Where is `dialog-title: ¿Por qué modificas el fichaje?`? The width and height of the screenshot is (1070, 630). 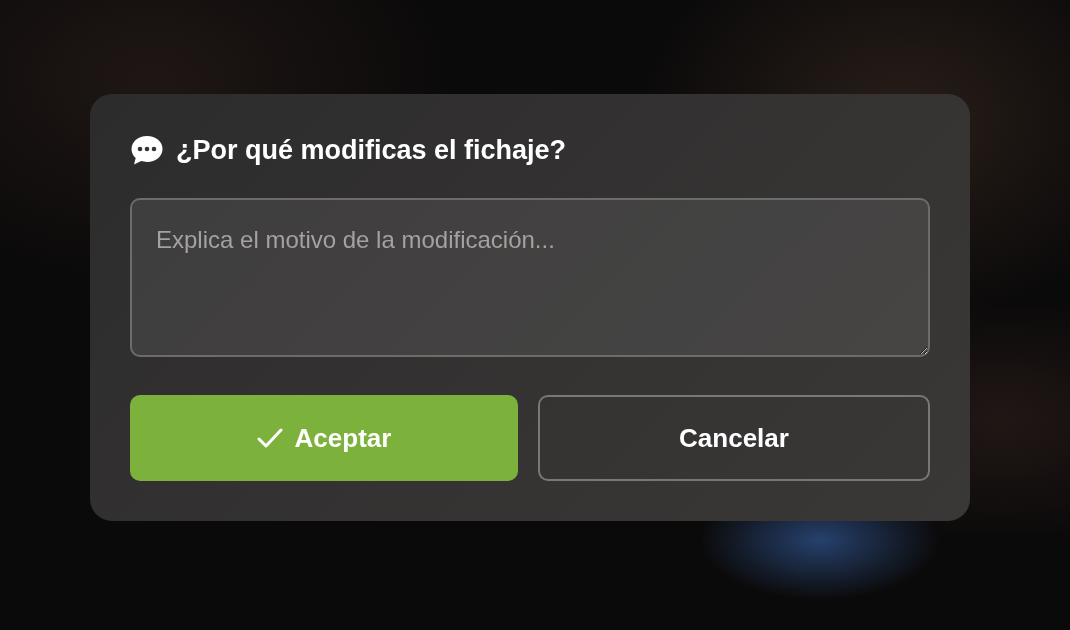
dialog-title: ¿Por qué modificas el fichaje? is located at coordinates (371, 150).